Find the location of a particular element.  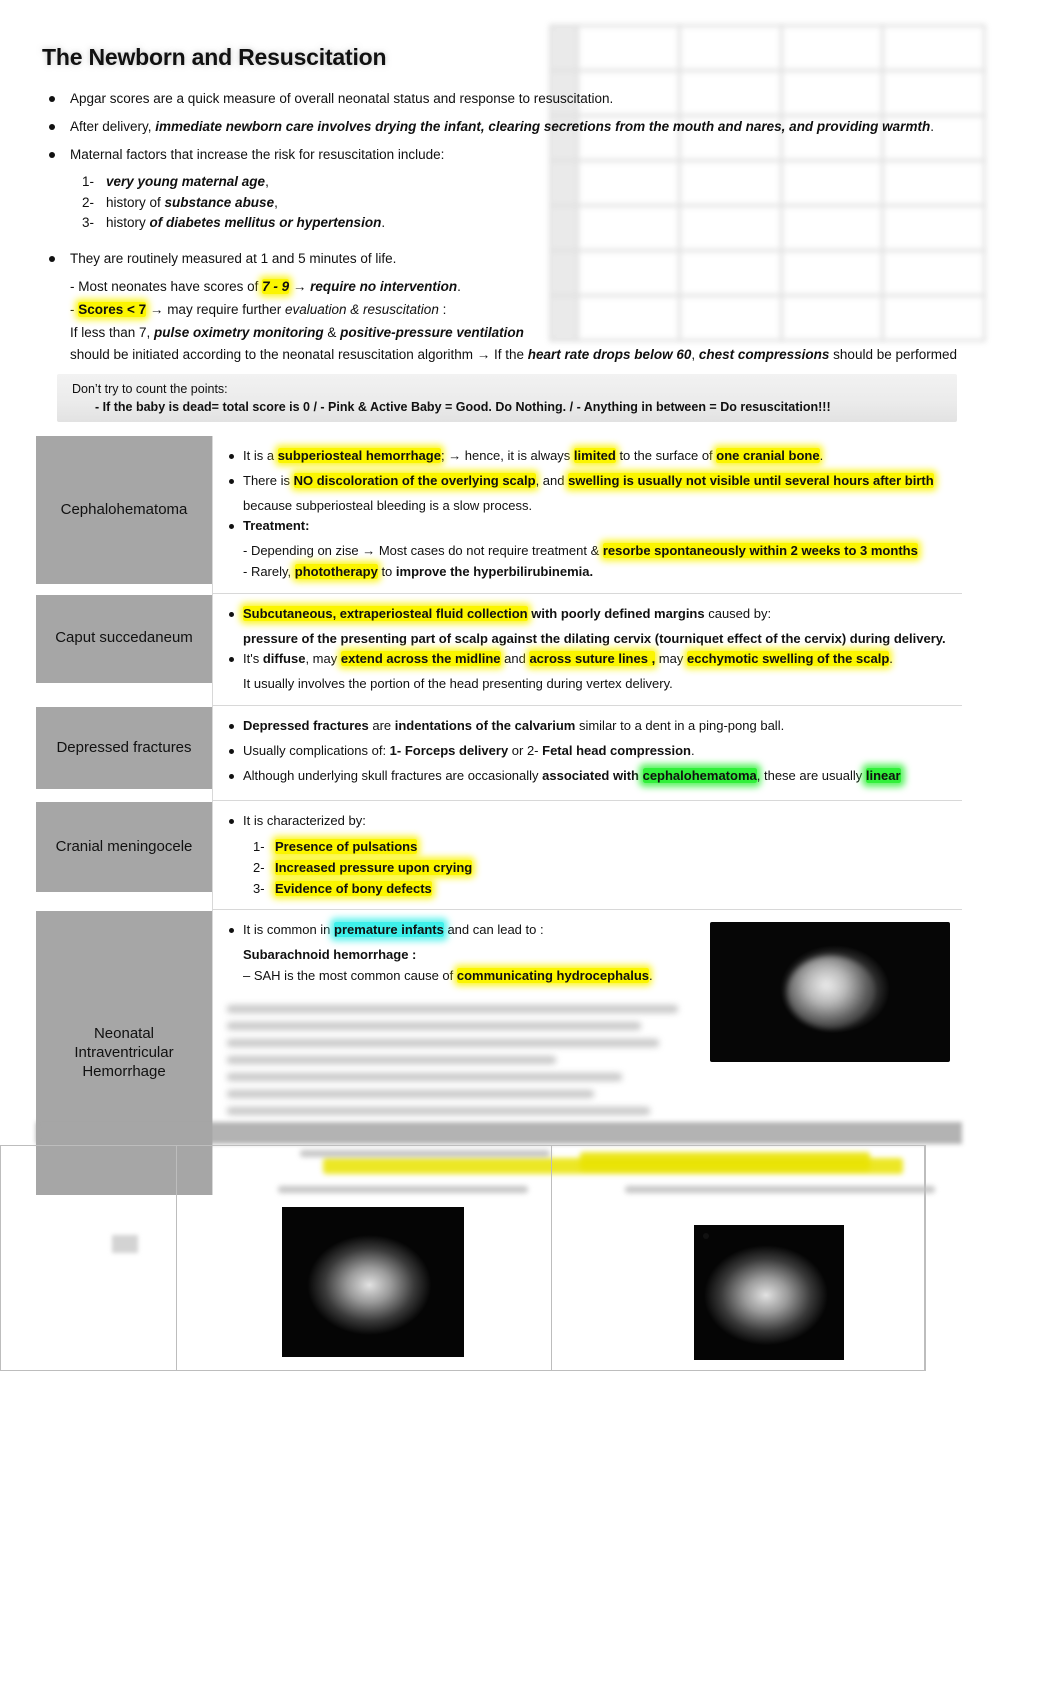

text-run: extend across the midline is located at coordinates (420, 659).